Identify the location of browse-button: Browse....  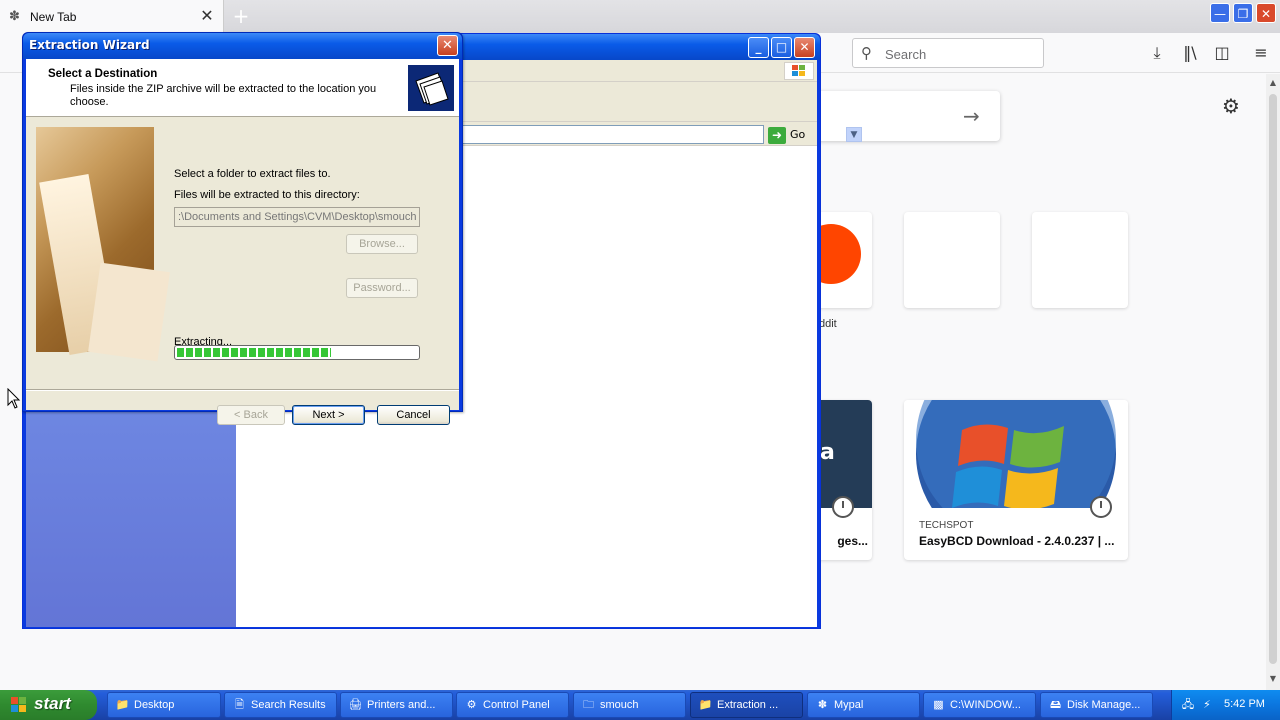
(382, 244).